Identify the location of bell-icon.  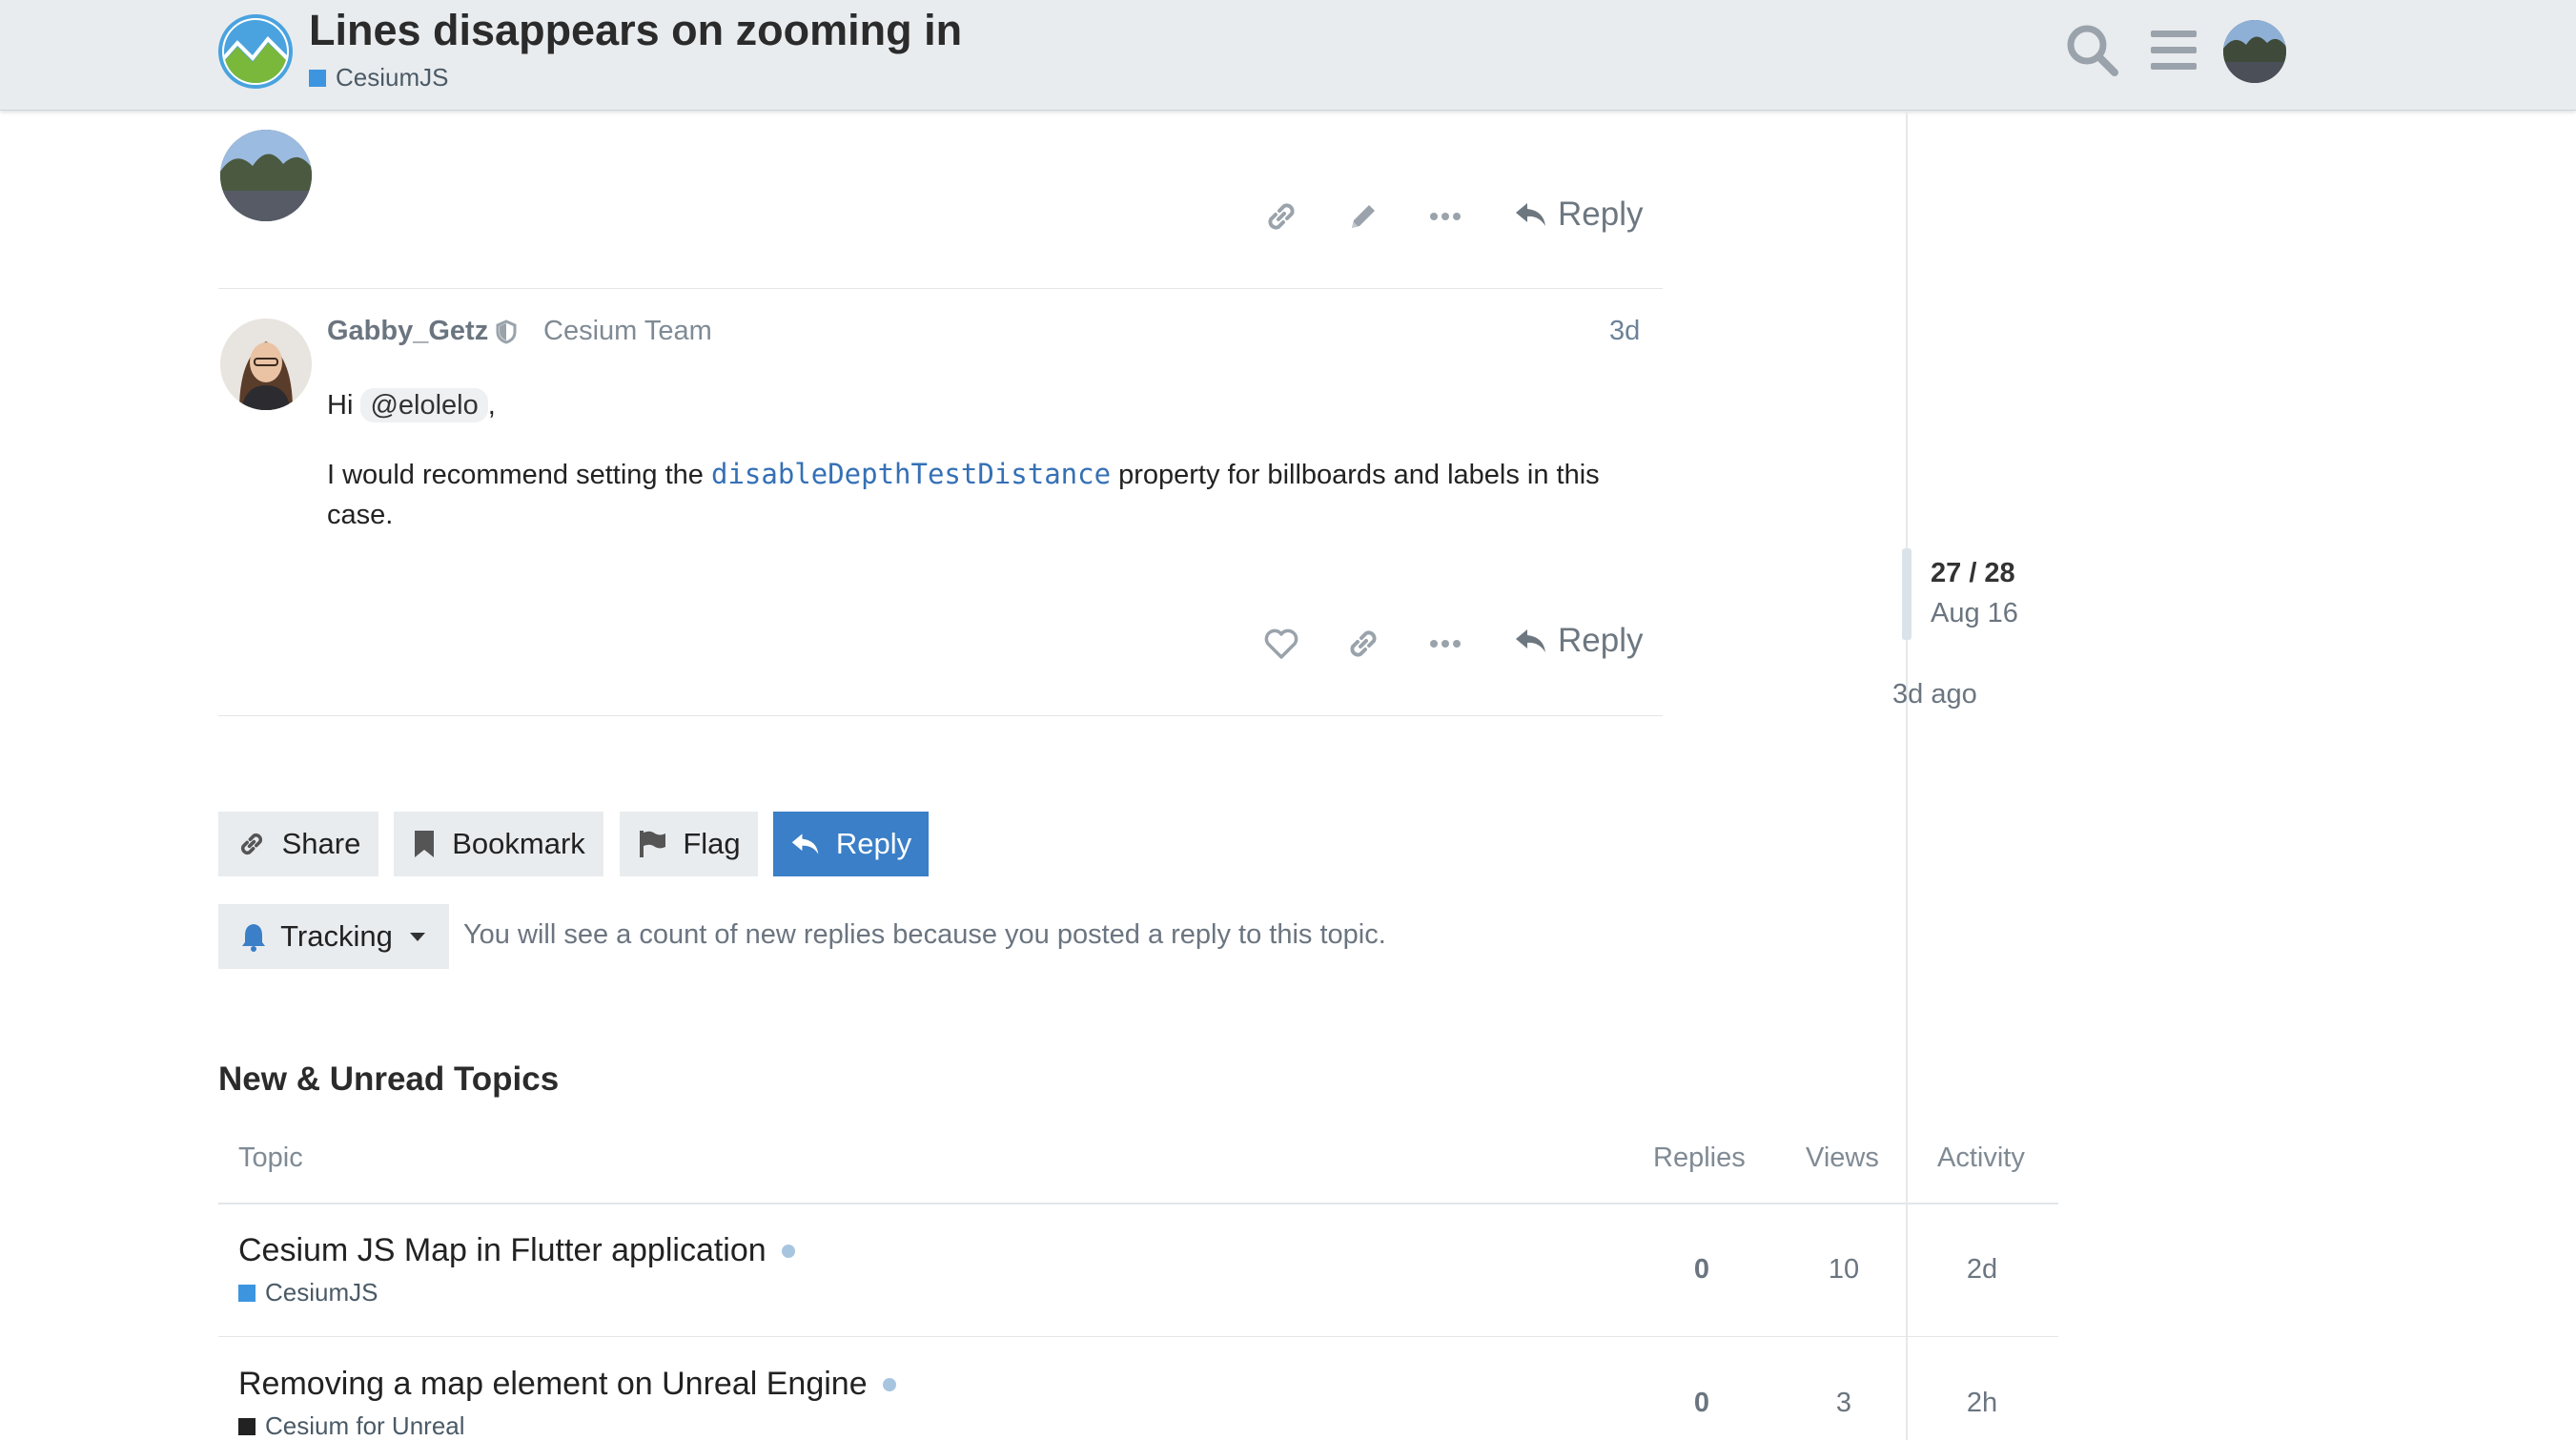
(254, 938).